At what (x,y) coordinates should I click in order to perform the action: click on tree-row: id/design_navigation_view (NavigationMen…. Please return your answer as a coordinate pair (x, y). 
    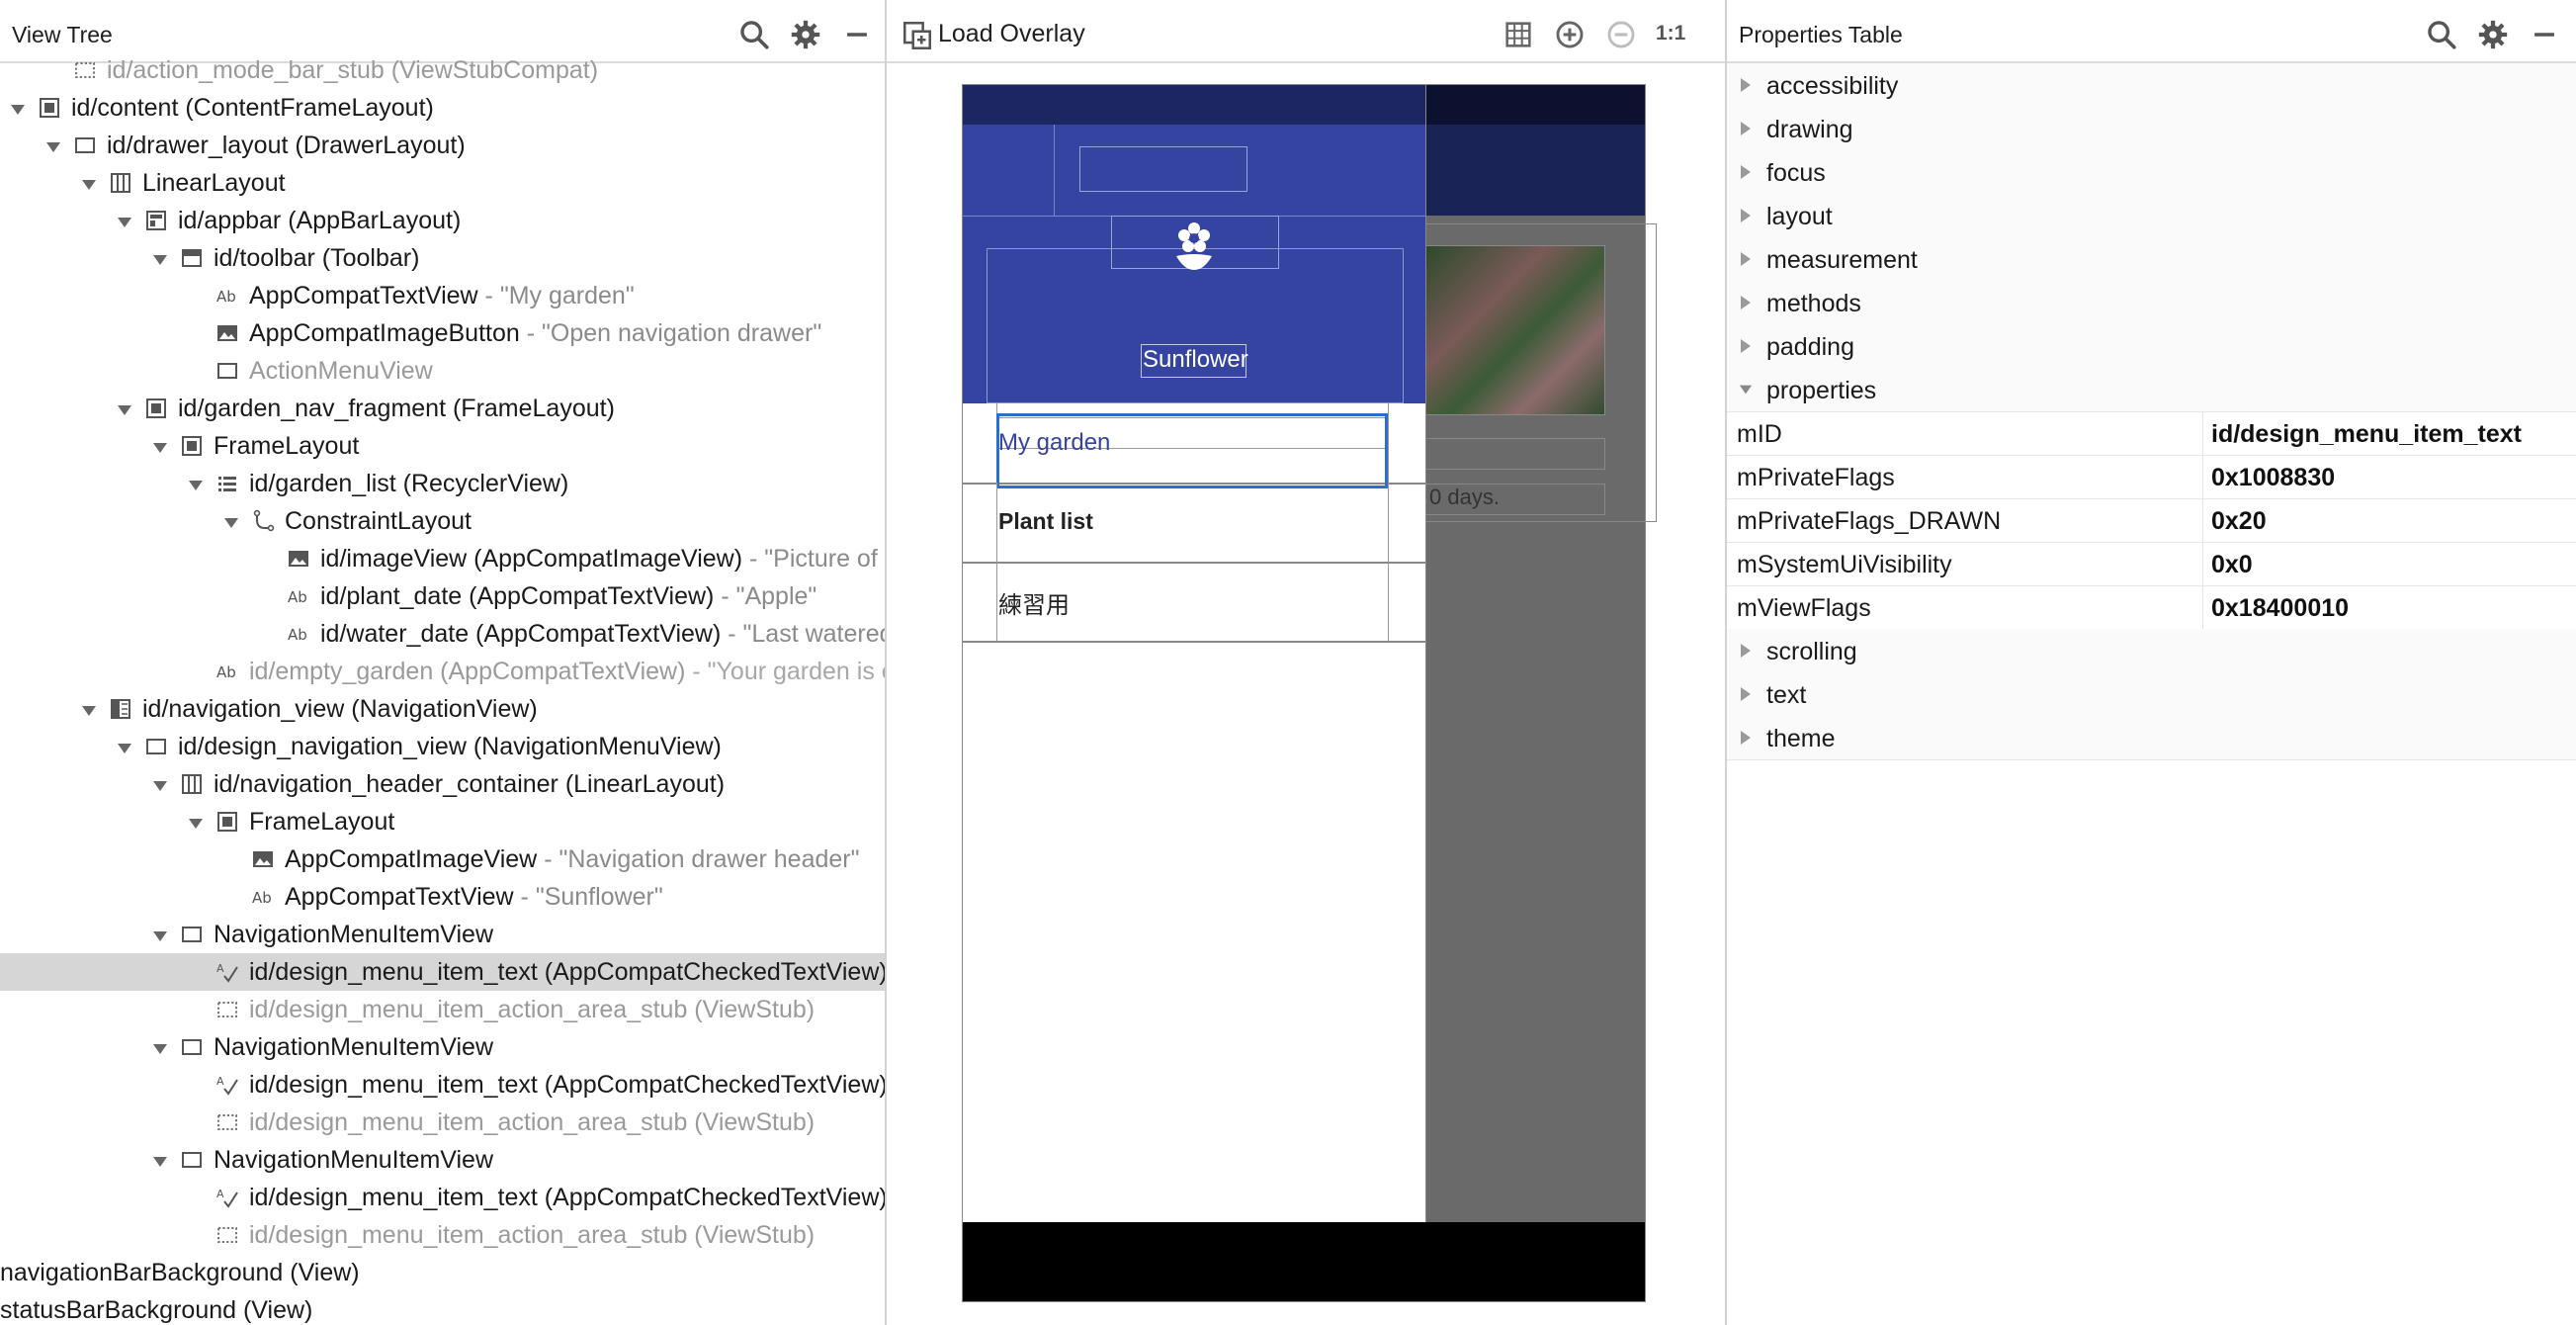
    Looking at the image, I should click on (442, 746).